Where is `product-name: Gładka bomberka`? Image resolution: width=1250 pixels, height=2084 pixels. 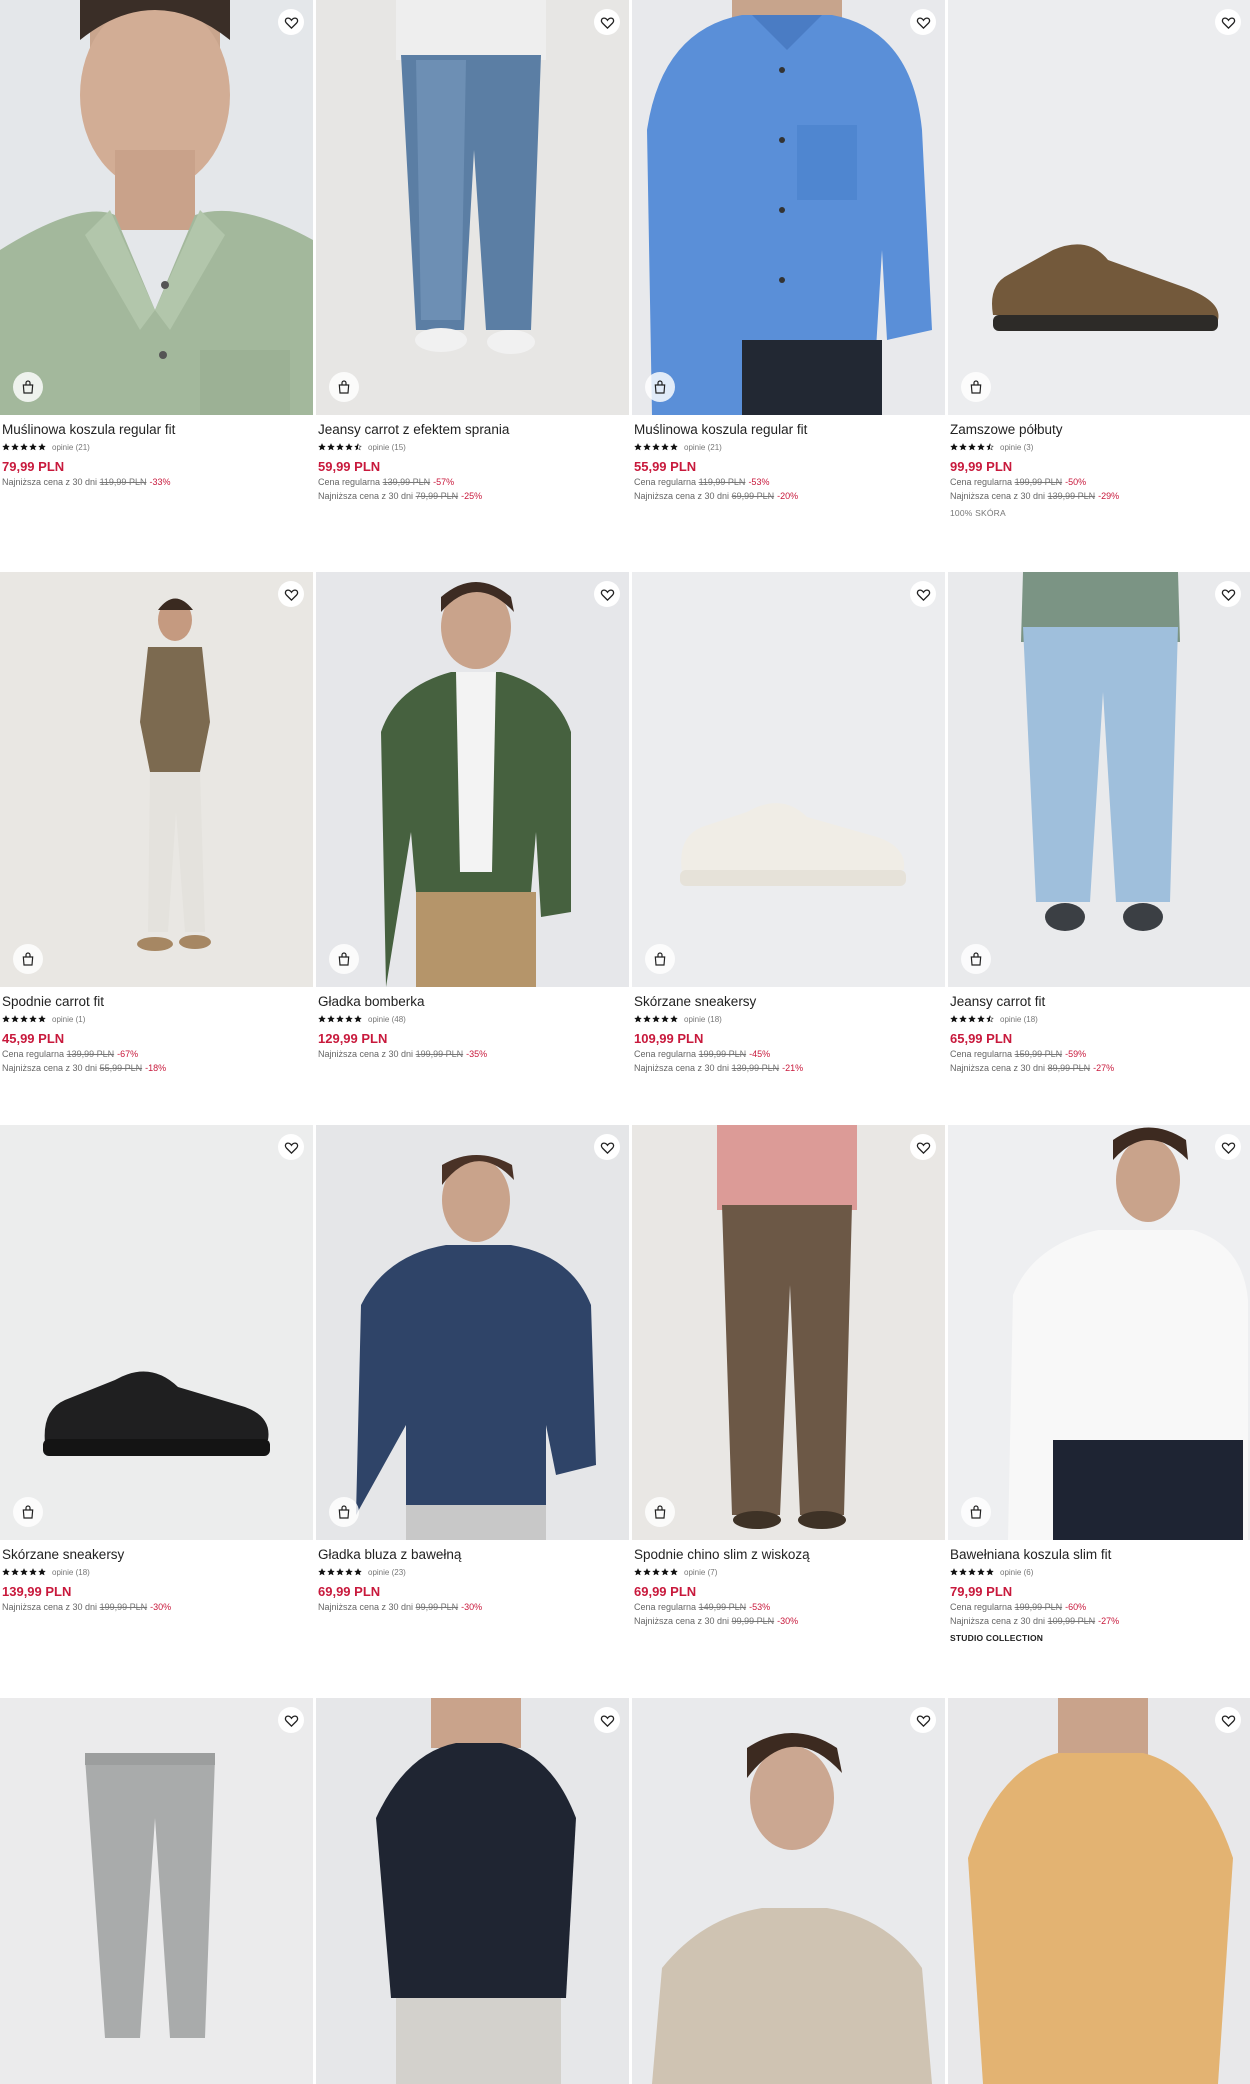
product-name: Gładka bomberka is located at coordinates (472, 1002).